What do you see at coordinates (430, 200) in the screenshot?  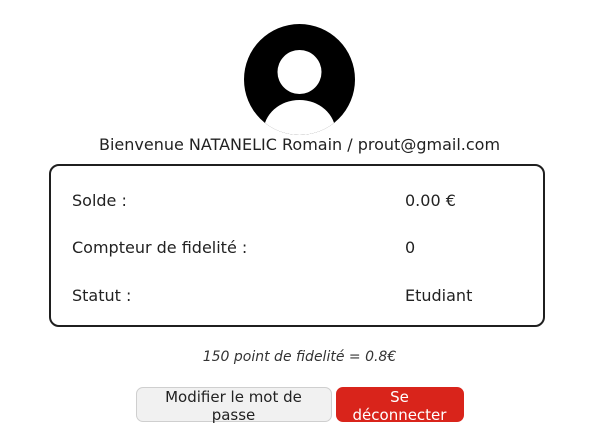 I see `balance-value: 0.00 €` at bounding box center [430, 200].